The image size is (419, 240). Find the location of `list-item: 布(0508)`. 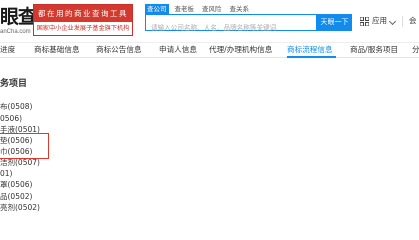

list-item: 布(0508) is located at coordinates (16, 106).